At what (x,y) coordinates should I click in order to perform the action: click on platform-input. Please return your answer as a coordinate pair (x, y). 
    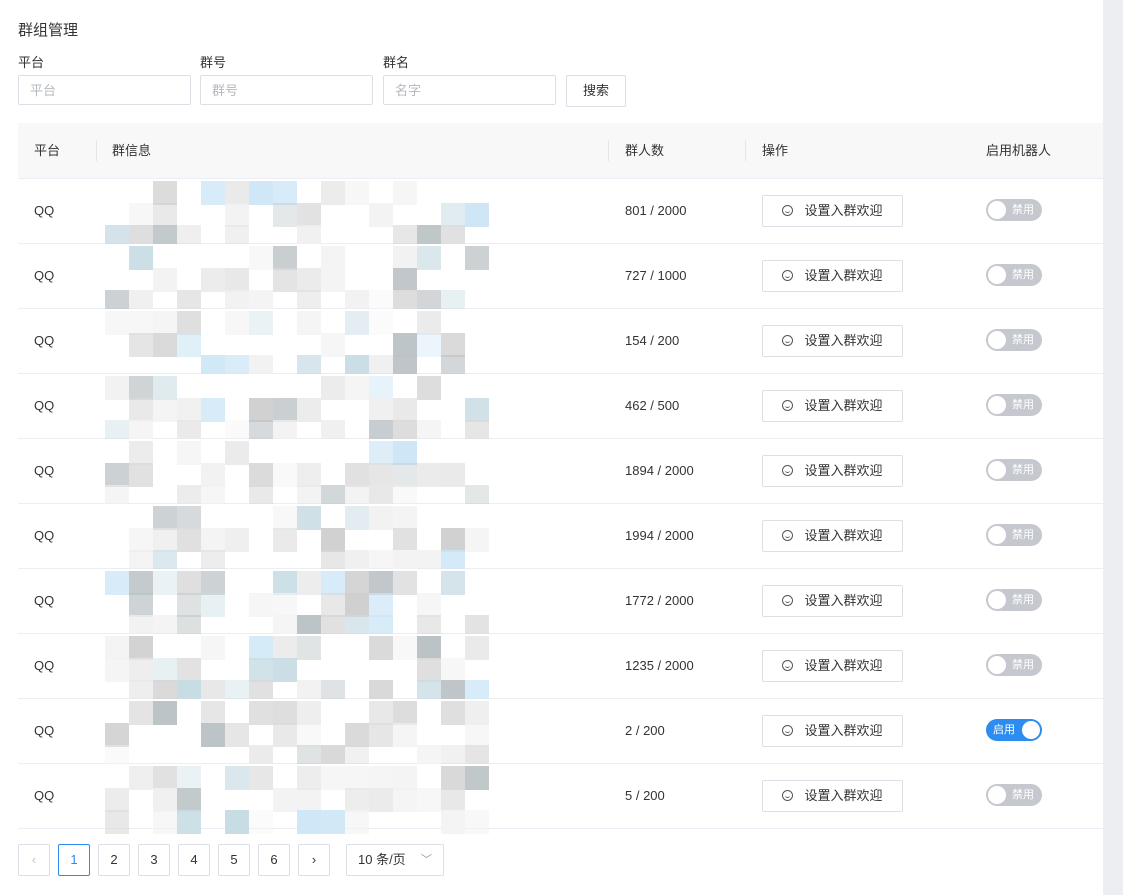
    Looking at the image, I should click on (104, 90).